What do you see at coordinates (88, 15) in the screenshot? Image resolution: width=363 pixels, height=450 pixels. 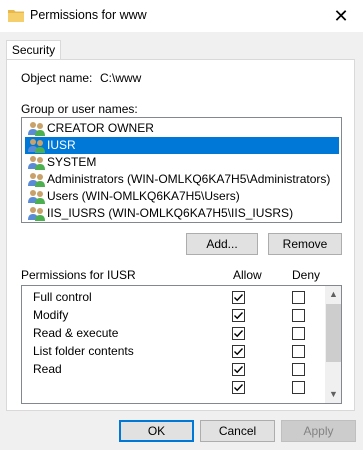 I see `window-title: Permissions for www` at bounding box center [88, 15].